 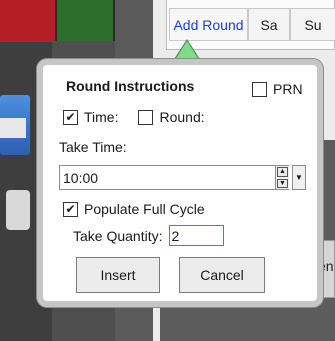 I want to click on populate-row: ✔ Populate Full Cycle, so click(x=134, y=209).